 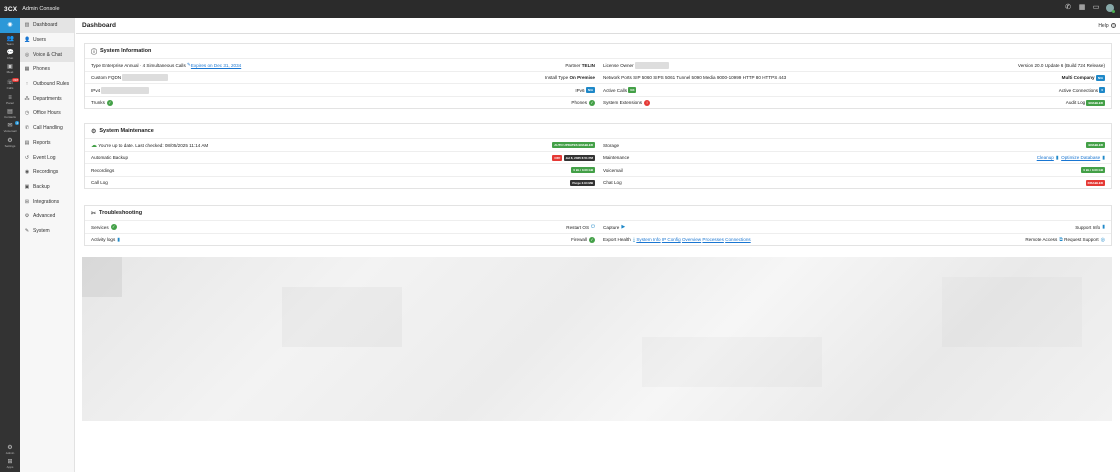 I want to click on call-log-purge-cell: Purge 2.94 MB, so click(x=582, y=183).